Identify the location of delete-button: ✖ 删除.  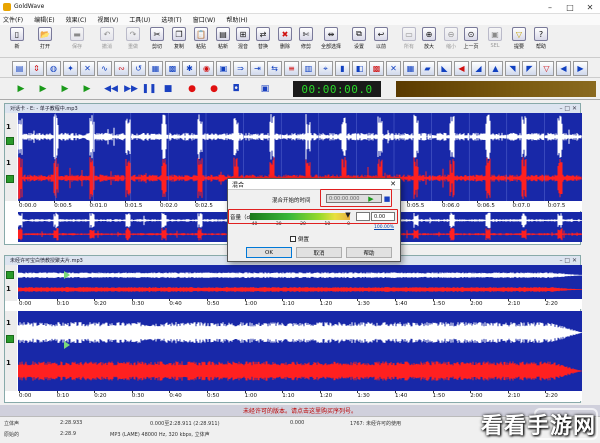
(285, 41).